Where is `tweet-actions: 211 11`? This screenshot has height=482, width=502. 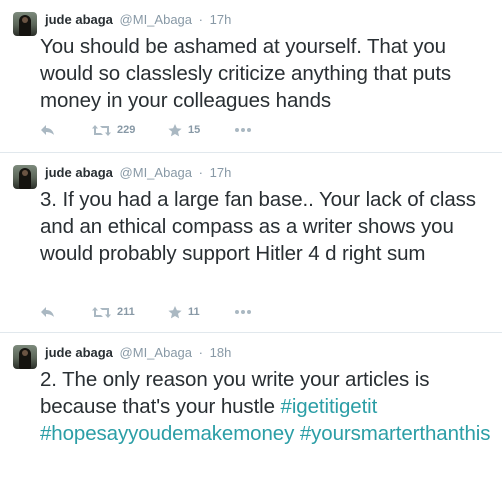 tweet-actions: 211 11 is located at coordinates (170, 312).